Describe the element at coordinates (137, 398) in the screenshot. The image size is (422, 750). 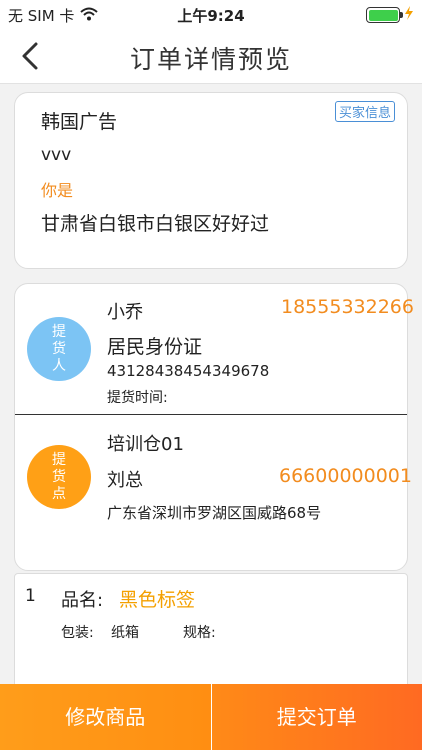
I see `pickup-time-label: 提货时间:` at that location.